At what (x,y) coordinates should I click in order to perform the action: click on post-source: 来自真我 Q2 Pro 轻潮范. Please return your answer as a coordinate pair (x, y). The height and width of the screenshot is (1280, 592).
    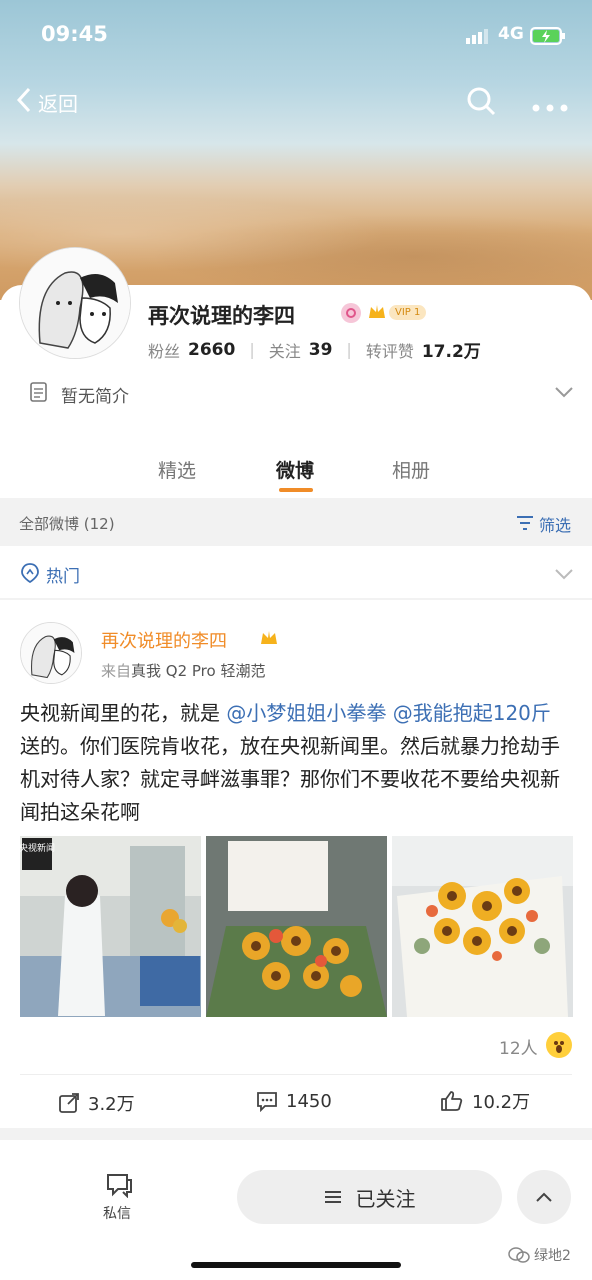
    Looking at the image, I should click on (183, 670).